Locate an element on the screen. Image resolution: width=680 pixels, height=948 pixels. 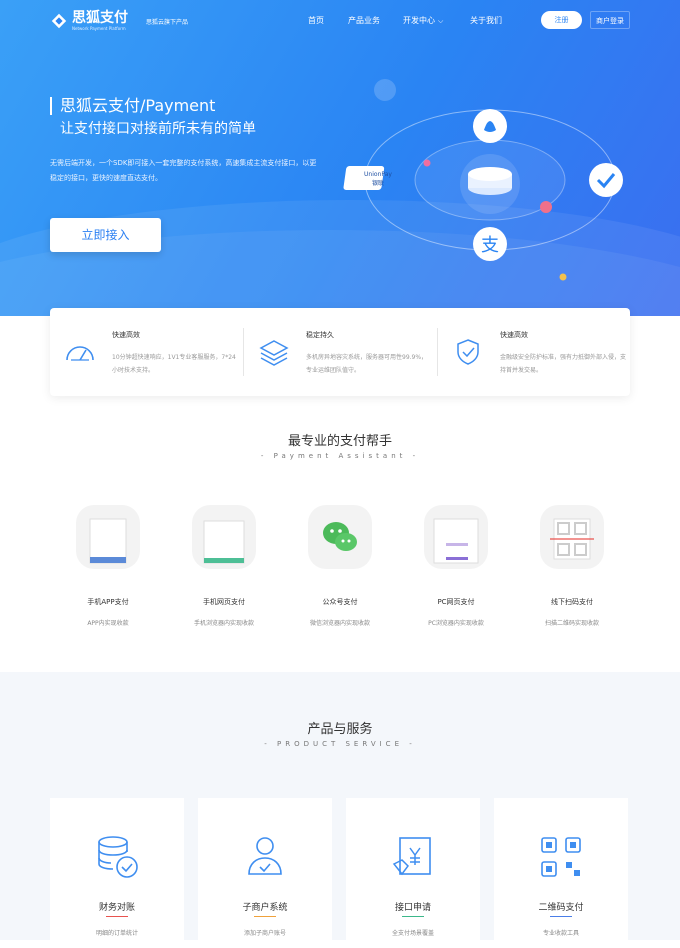
product-title: 子商户系统 is located at coordinates (265, 908).